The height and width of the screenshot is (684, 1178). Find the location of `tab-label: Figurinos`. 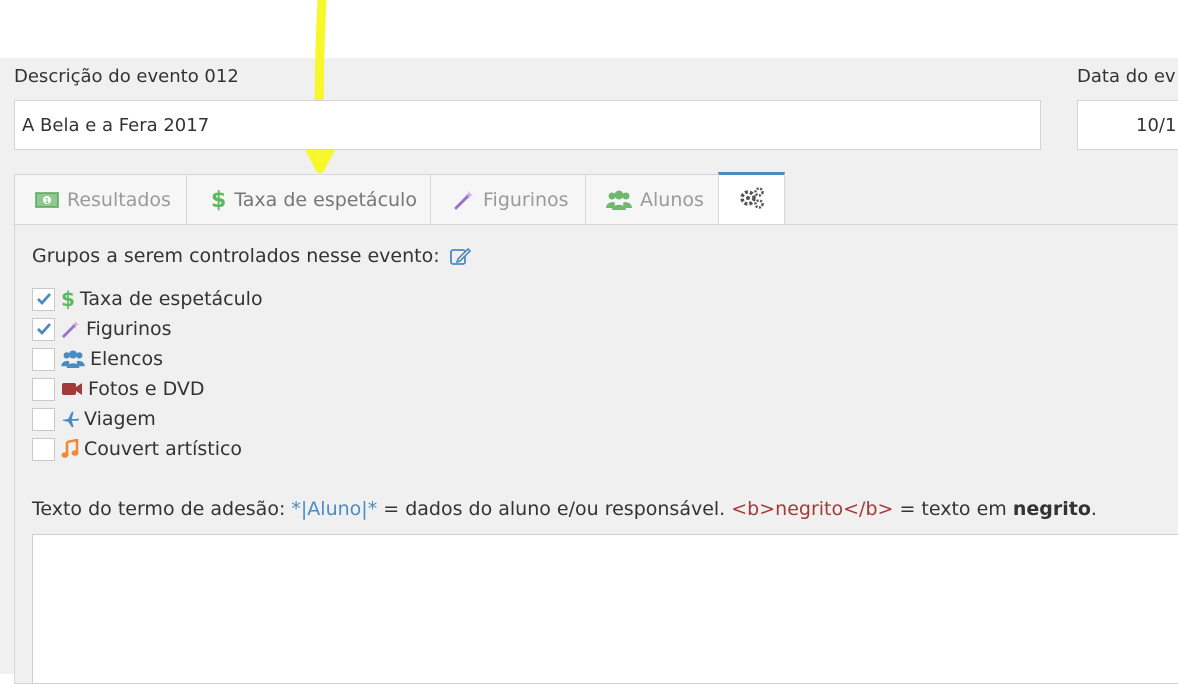

tab-label: Figurinos is located at coordinates (526, 200).